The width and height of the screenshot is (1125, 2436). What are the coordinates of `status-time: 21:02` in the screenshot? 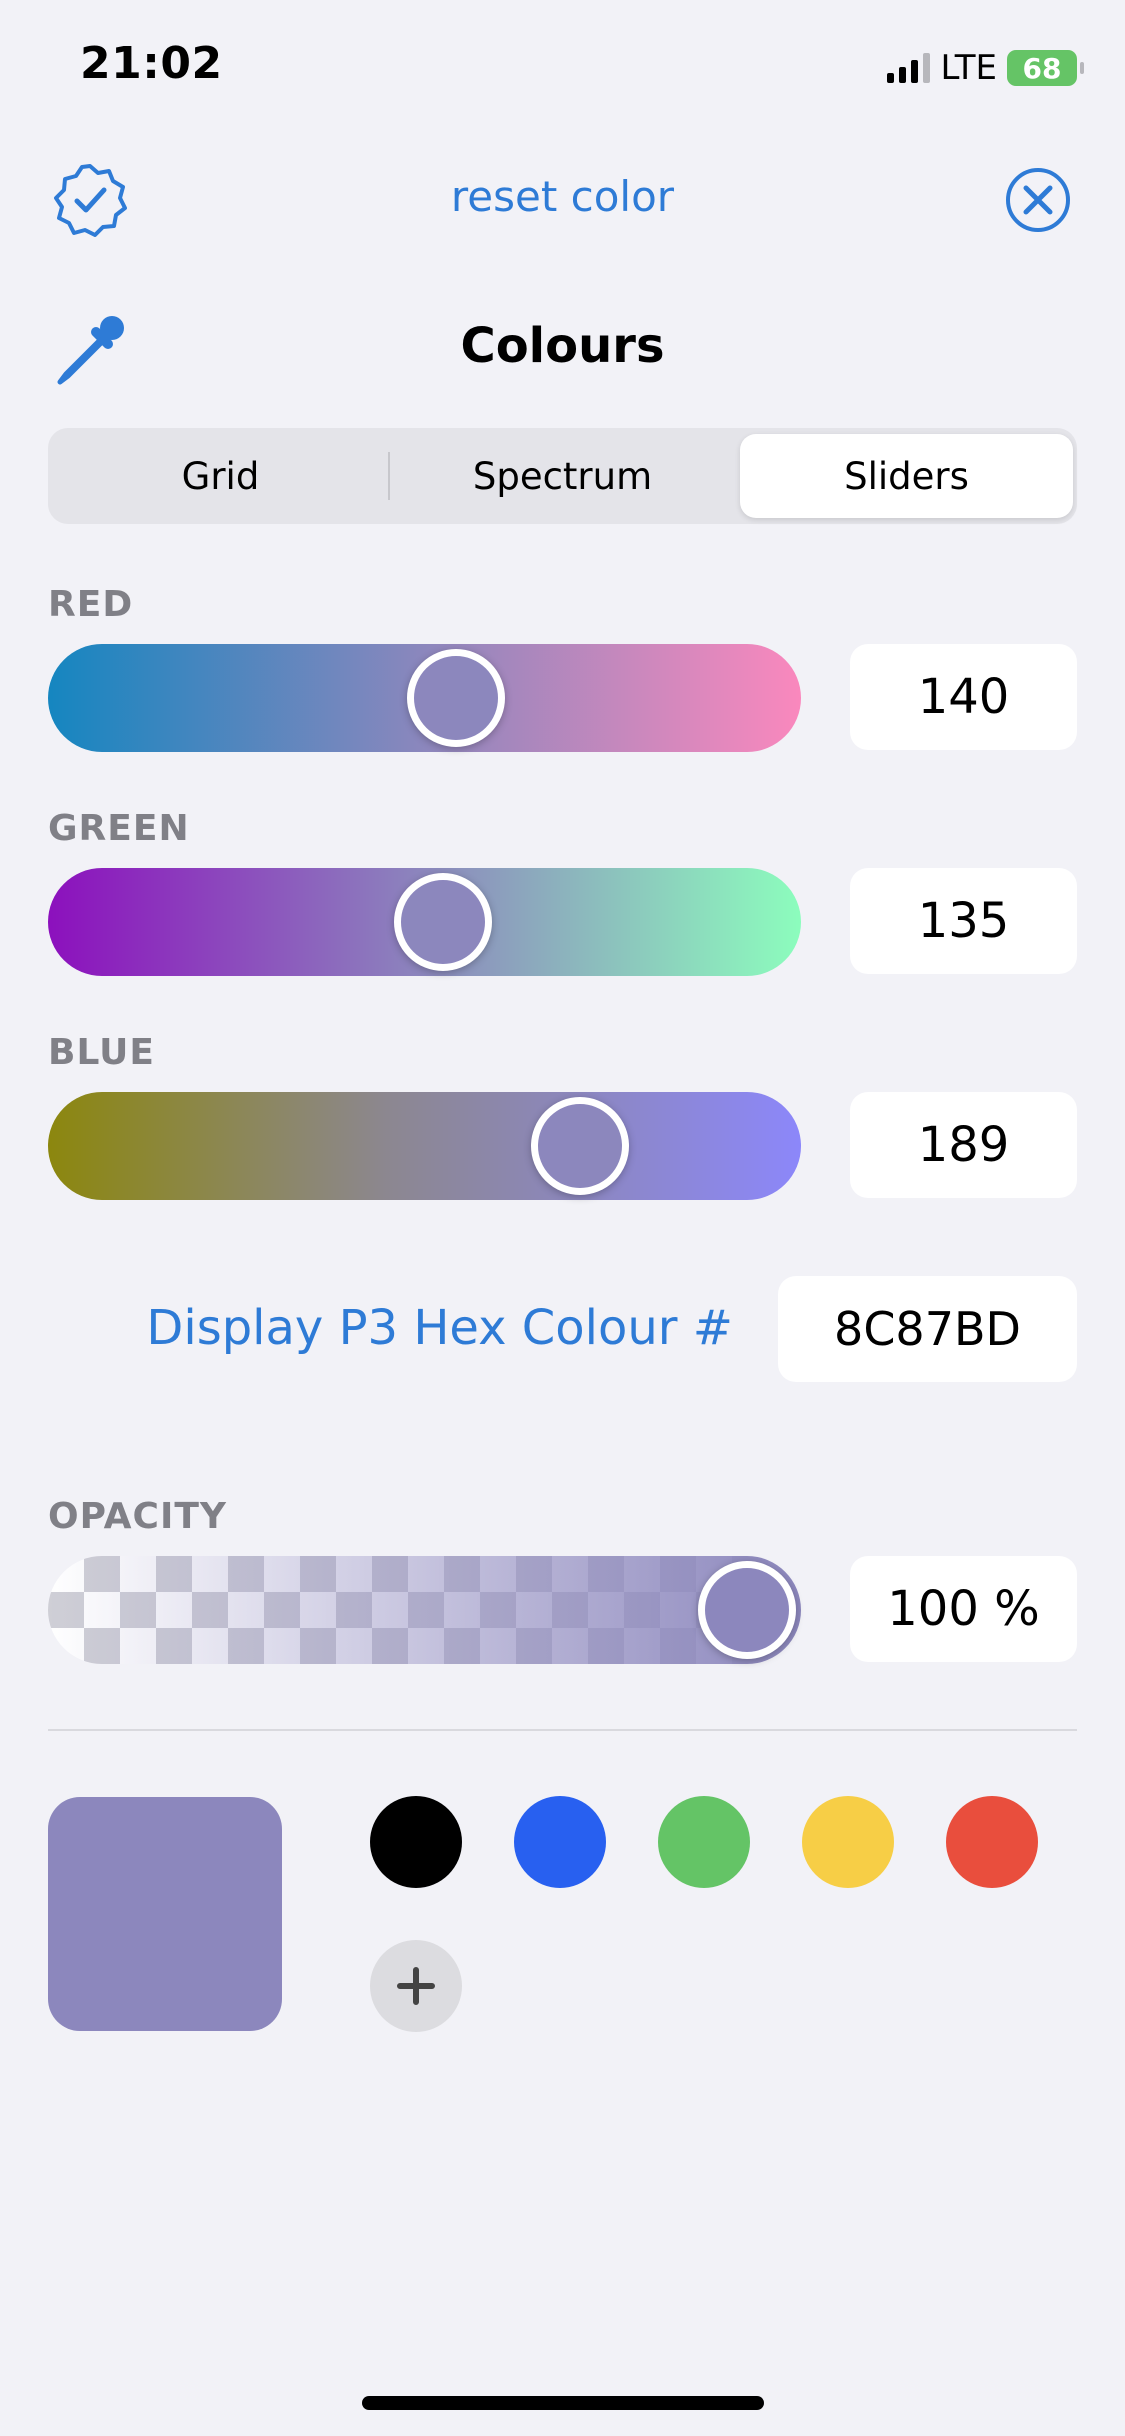 It's located at (151, 63).